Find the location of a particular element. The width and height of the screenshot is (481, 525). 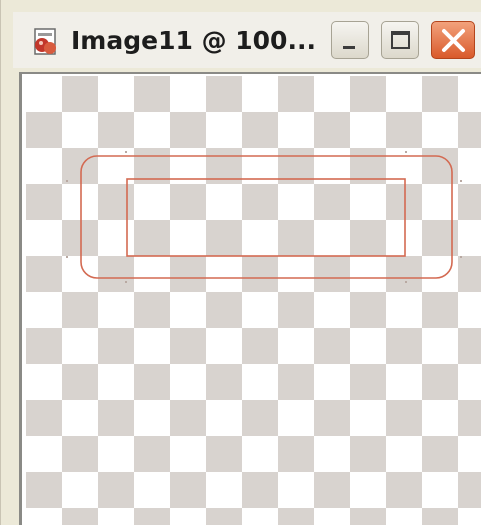

maximize-icon is located at coordinates (400, 40).